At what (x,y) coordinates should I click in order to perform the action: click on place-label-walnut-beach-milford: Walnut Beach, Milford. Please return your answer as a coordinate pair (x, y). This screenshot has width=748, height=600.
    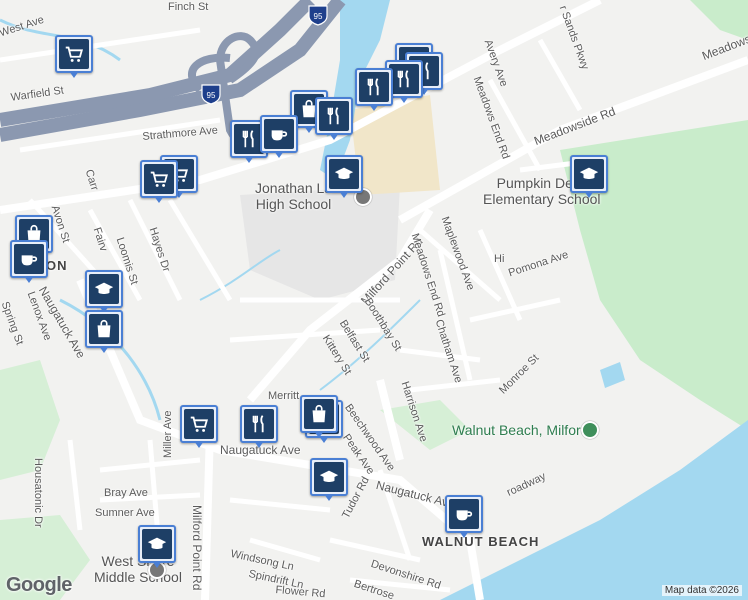
    Looking at the image, I should click on (520, 430).